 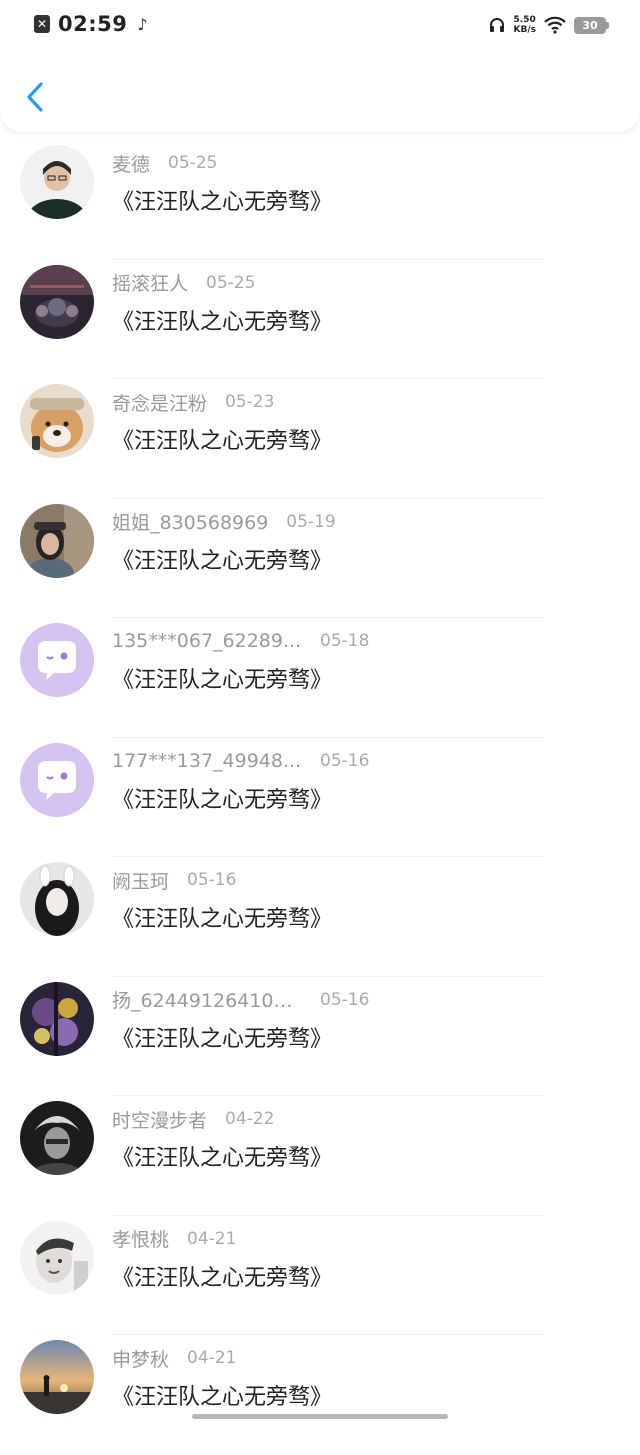 What do you see at coordinates (250, 1119) in the screenshot?
I see `post-date: 04-22` at bounding box center [250, 1119].